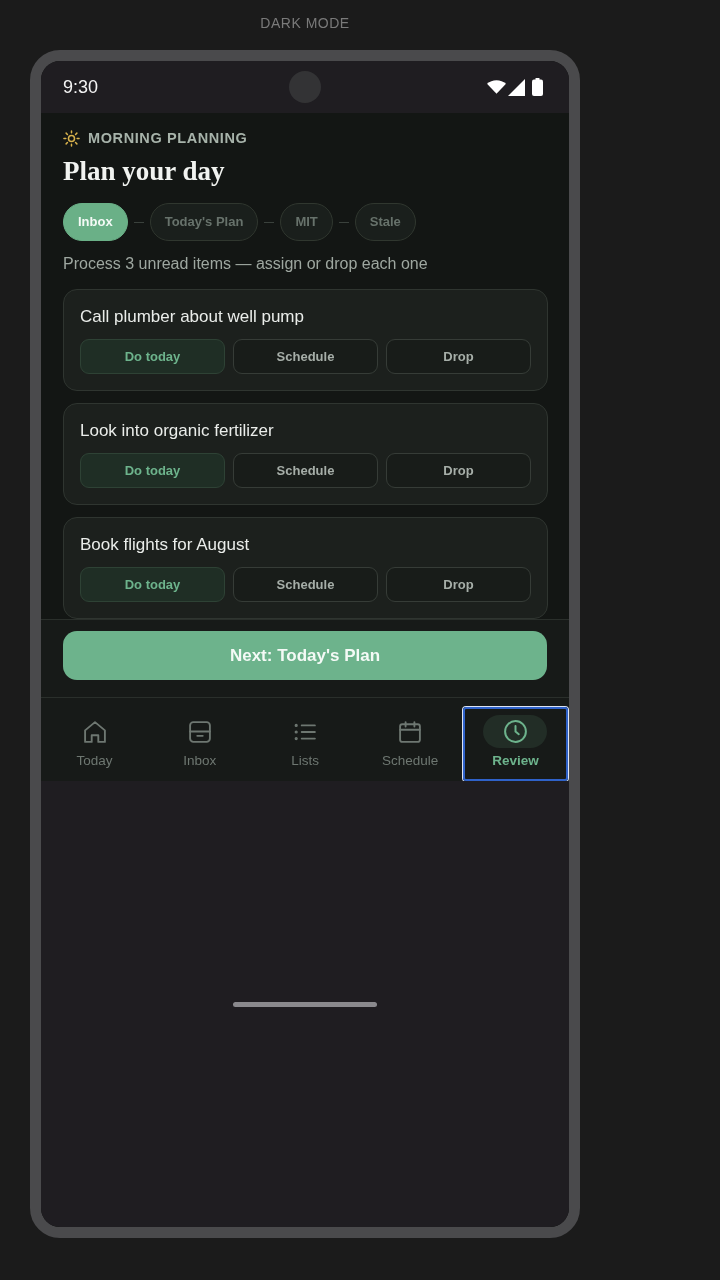  What do you see at coordinates (81, 87) in the screenshot?
I see `status-time: 9:30` at bounding box center [81, 87].